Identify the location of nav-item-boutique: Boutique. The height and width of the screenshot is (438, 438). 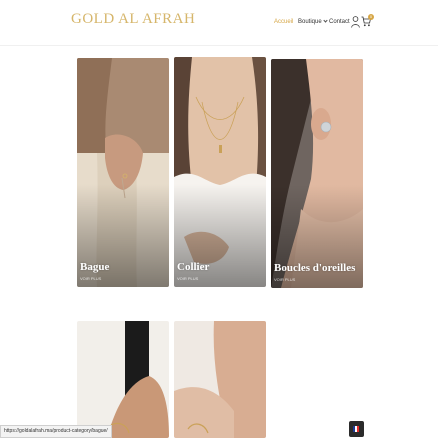
(313, 21).